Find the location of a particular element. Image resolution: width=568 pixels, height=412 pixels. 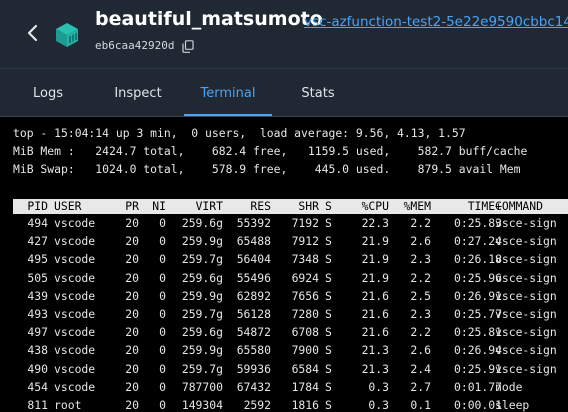

cell-pid: 438 is located at coordinates (37, 350).